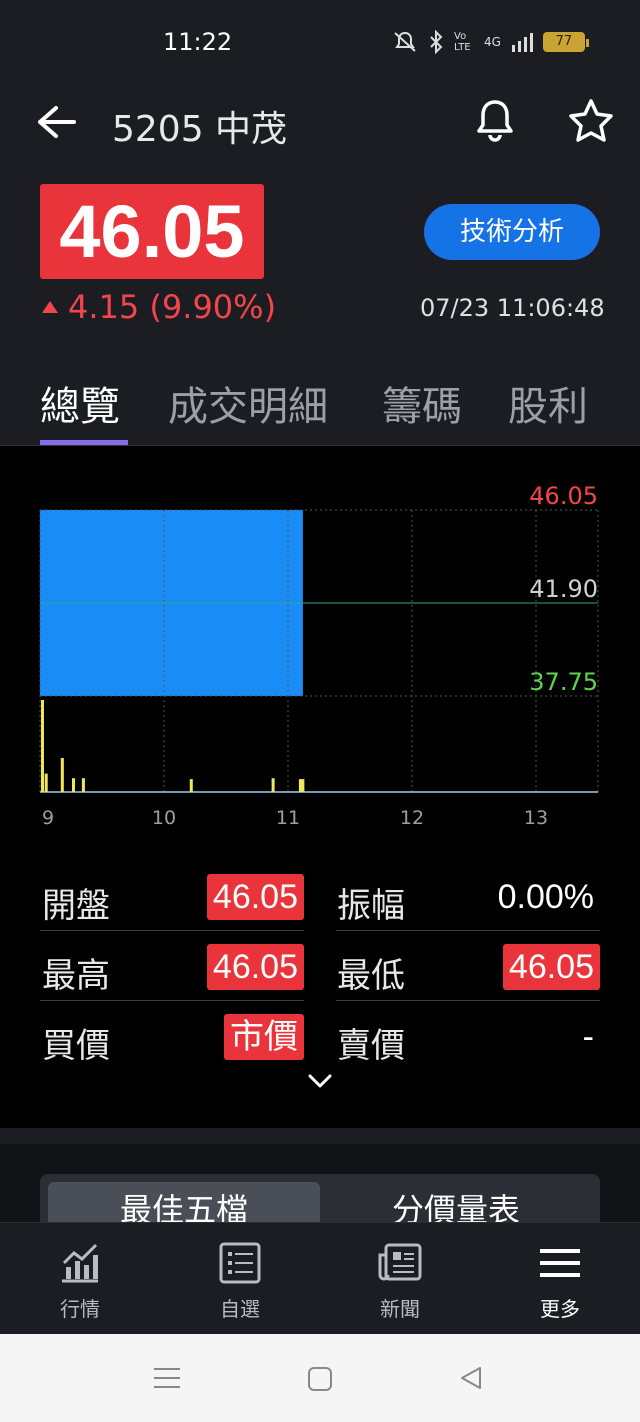 The image size is (640, 1422). Describe the element at coordinates (56, 122) in the screenshot. I see `back-arrow-icon` at that location.